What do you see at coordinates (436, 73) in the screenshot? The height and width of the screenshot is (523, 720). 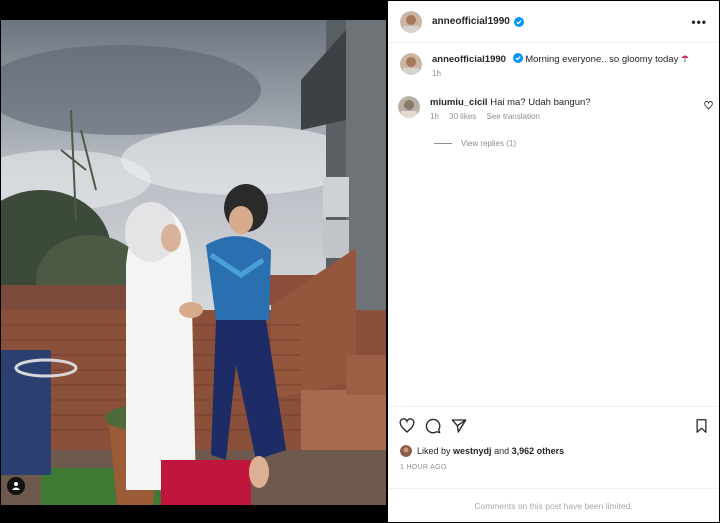 I see `caption-time: 1h` at bounding box center [436, 73].